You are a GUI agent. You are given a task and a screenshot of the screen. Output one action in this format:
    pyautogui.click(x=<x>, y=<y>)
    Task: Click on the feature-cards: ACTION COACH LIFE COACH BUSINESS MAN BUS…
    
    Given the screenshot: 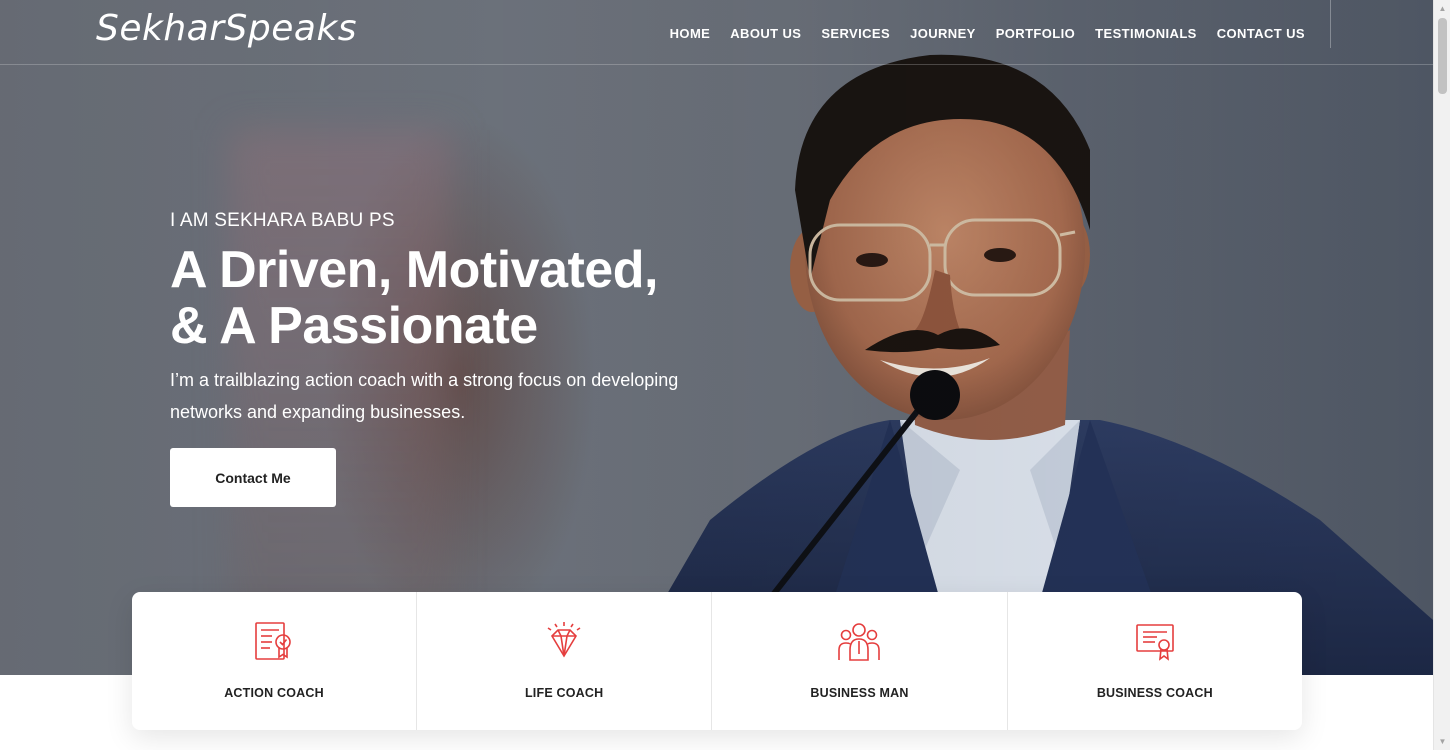 What is the action you would take?
    pyautogui.click(x=717, y=661)
    